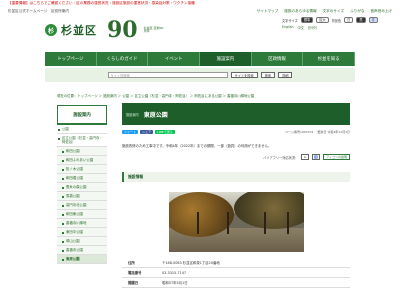 This screenshot has height=300, width=400. I want to click on page-title-bar: 施設案内 東原公園, so click(236, 114).